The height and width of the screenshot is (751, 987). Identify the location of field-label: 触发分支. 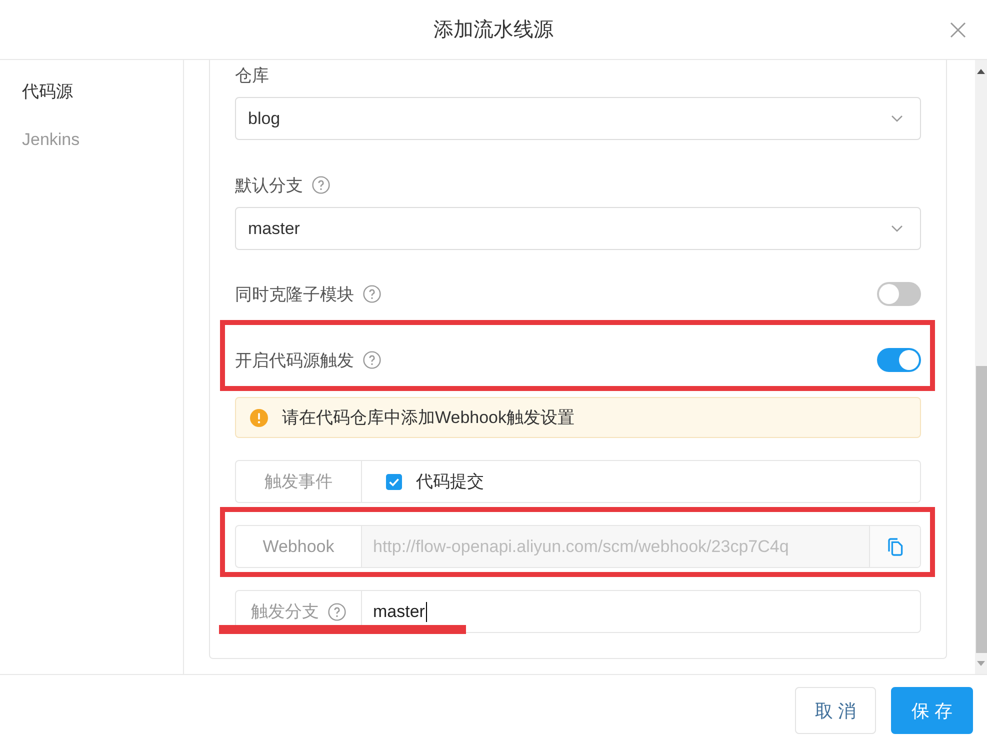
(285, 612).